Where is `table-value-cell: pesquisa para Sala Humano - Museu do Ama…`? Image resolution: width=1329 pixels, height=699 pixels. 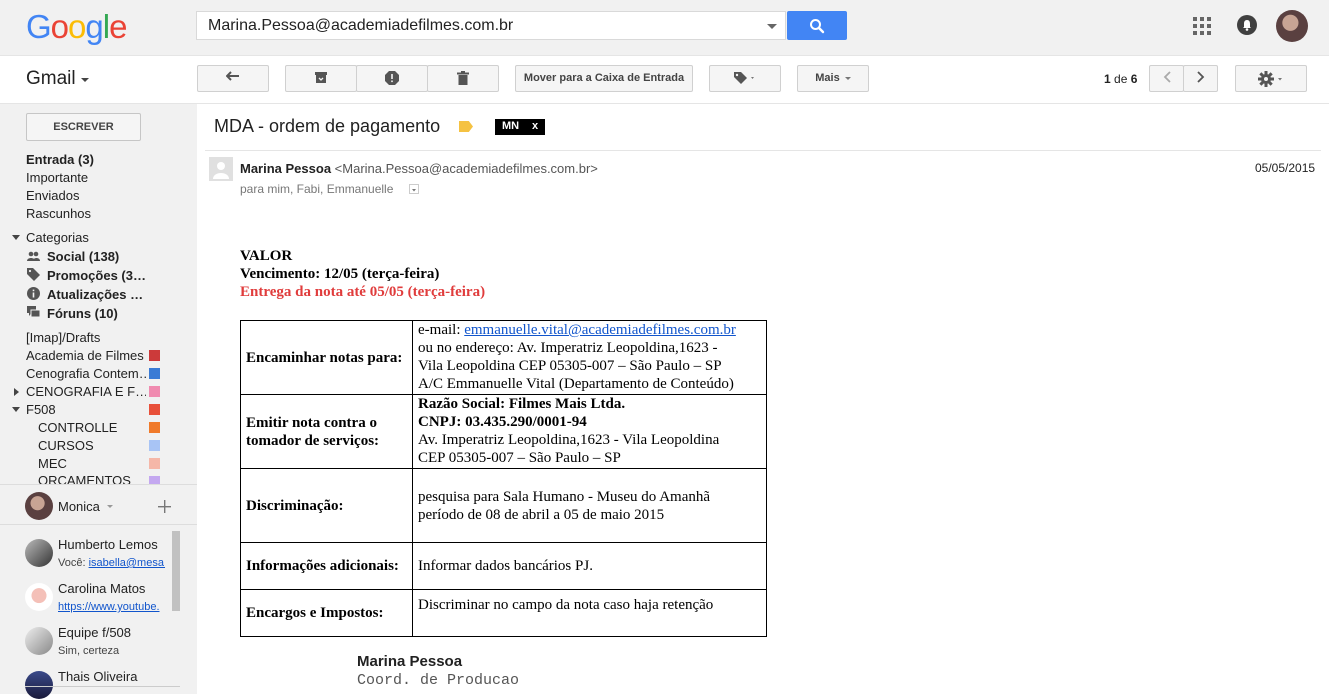
table-value-cell: pesquisa para Sala Humano - Museu do Ama… is located at coordinates (589, 505).